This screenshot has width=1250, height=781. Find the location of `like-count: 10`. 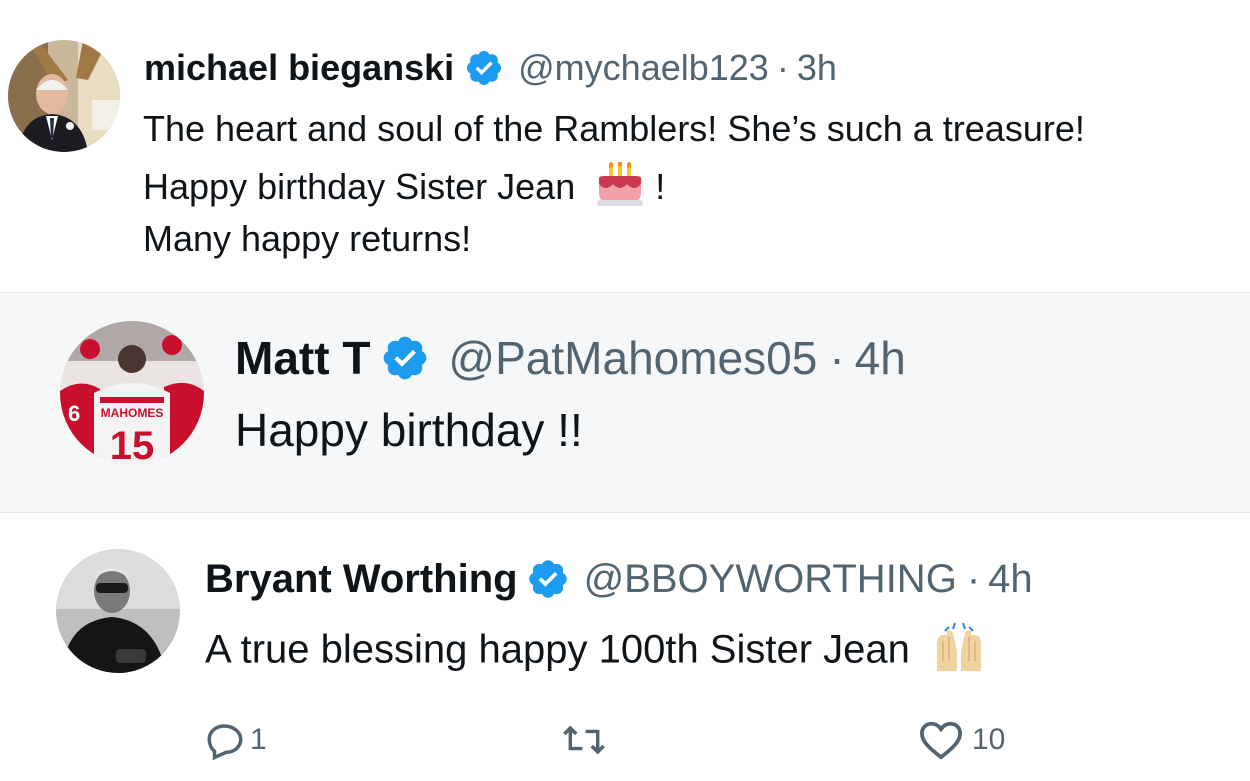

like-count: 10 is located at coordinates (989, 739).